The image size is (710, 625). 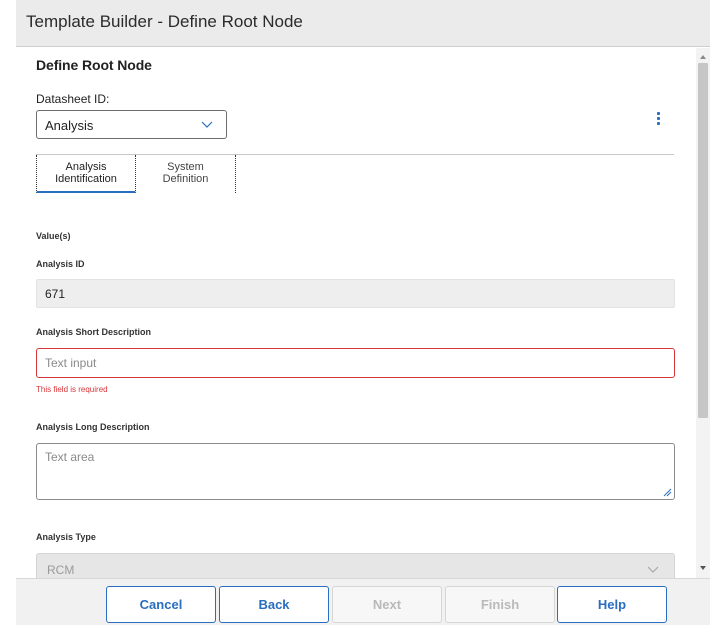 What do you see at coordinates (703, 240) in the screenshot?
I see `scrollbar-thumb` at bounding box center [703, 240].